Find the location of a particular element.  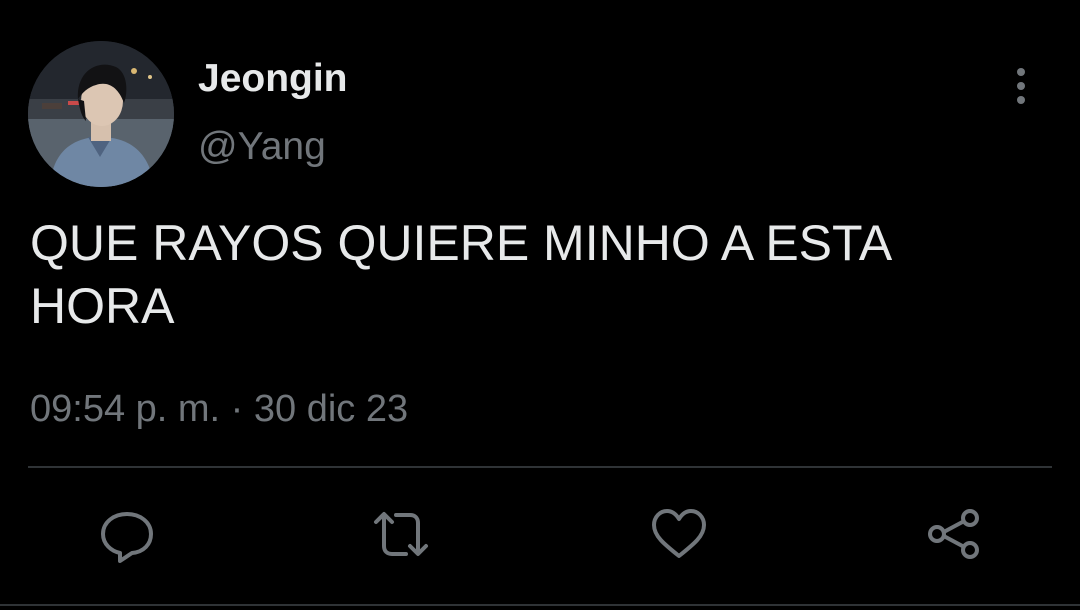

share-button is located at coordinates (954, 535).